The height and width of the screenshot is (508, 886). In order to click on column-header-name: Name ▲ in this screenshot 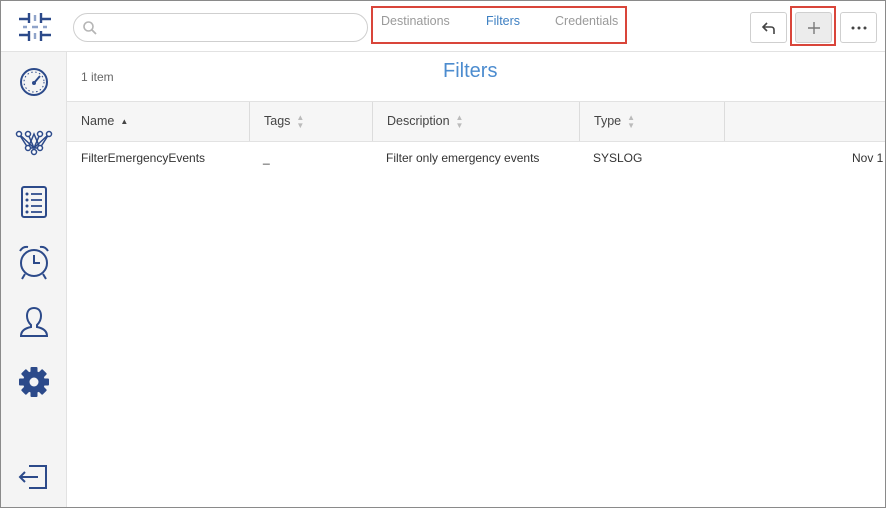, I will do `click(158, 121)`.